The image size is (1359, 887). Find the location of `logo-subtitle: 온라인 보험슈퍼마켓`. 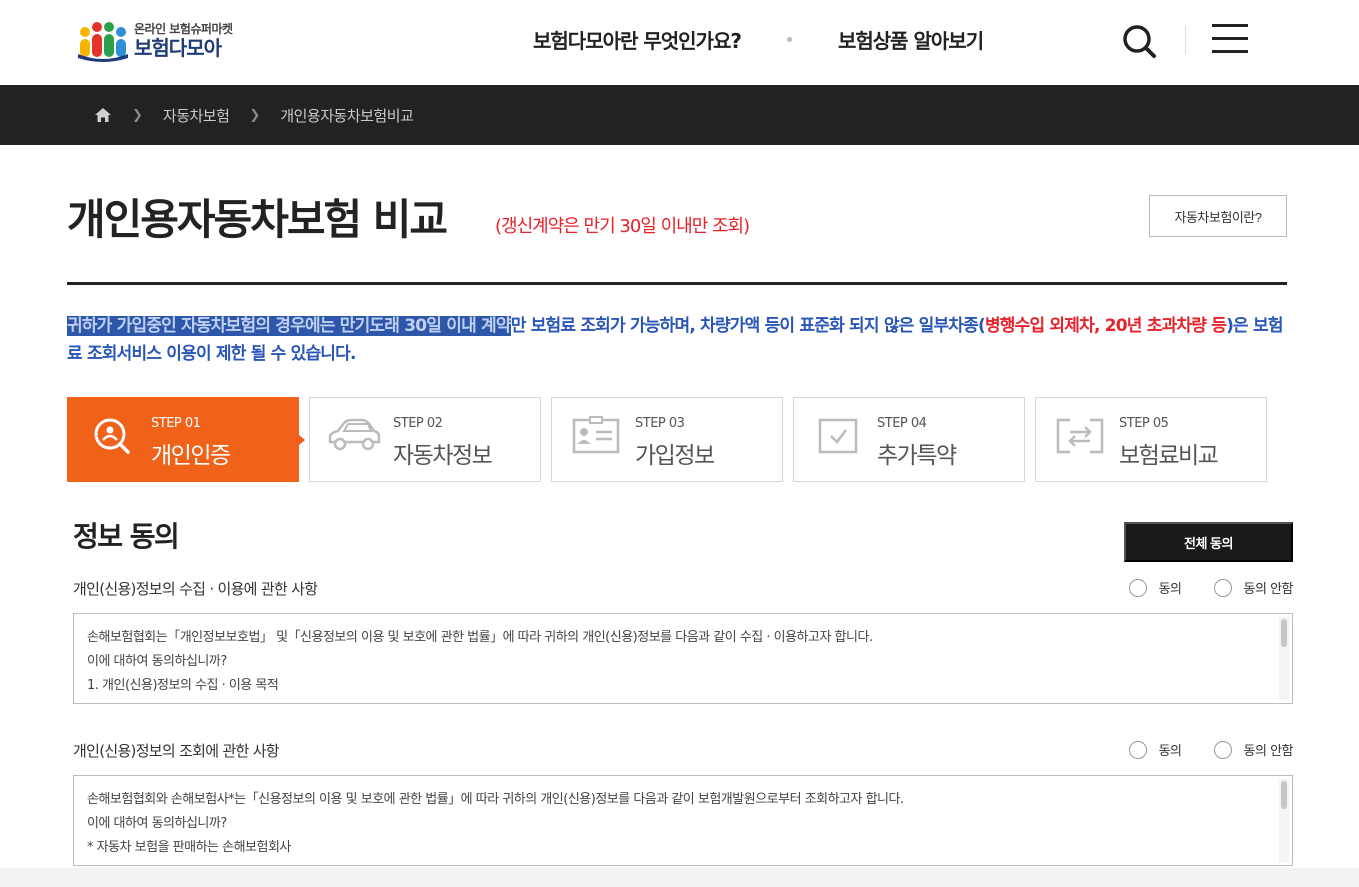

logo-subtitle: 온라인 보험슈퍼마켓 is located at coordinates (183, 28).